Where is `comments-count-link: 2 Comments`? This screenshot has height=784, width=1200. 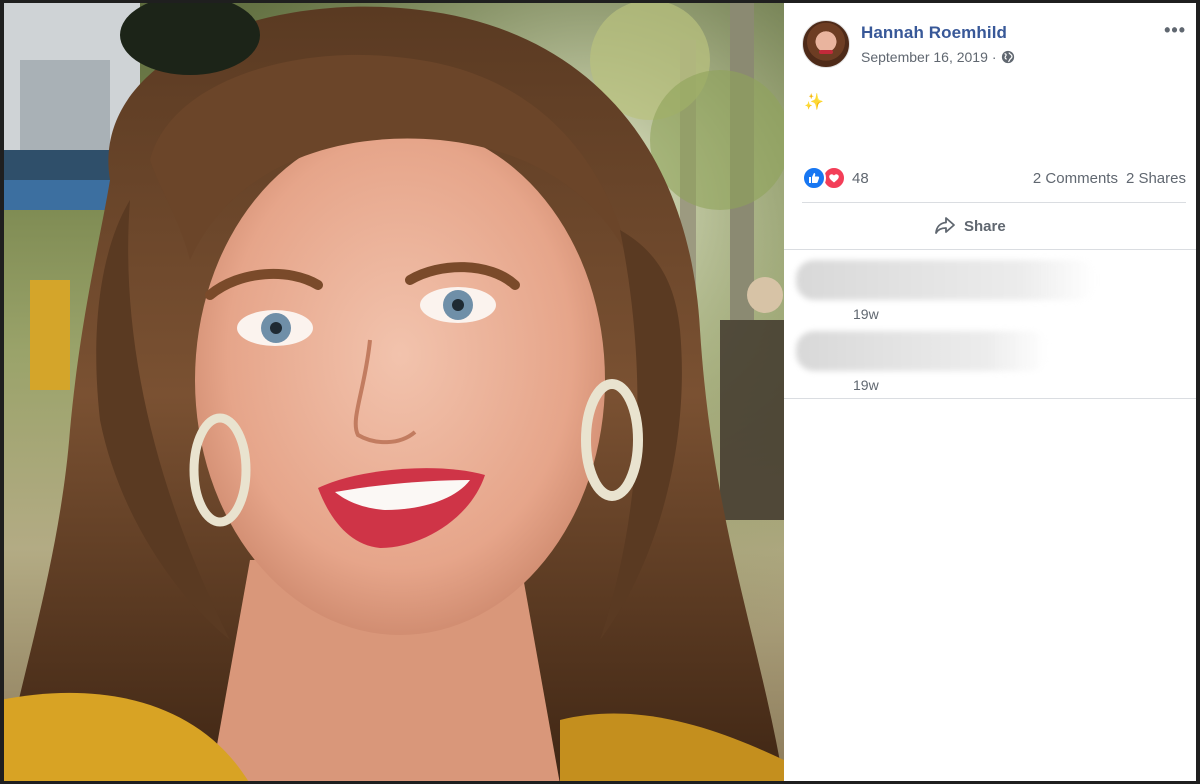
comments-count-link: 2 Comments is located at coordinates (1075, 178).